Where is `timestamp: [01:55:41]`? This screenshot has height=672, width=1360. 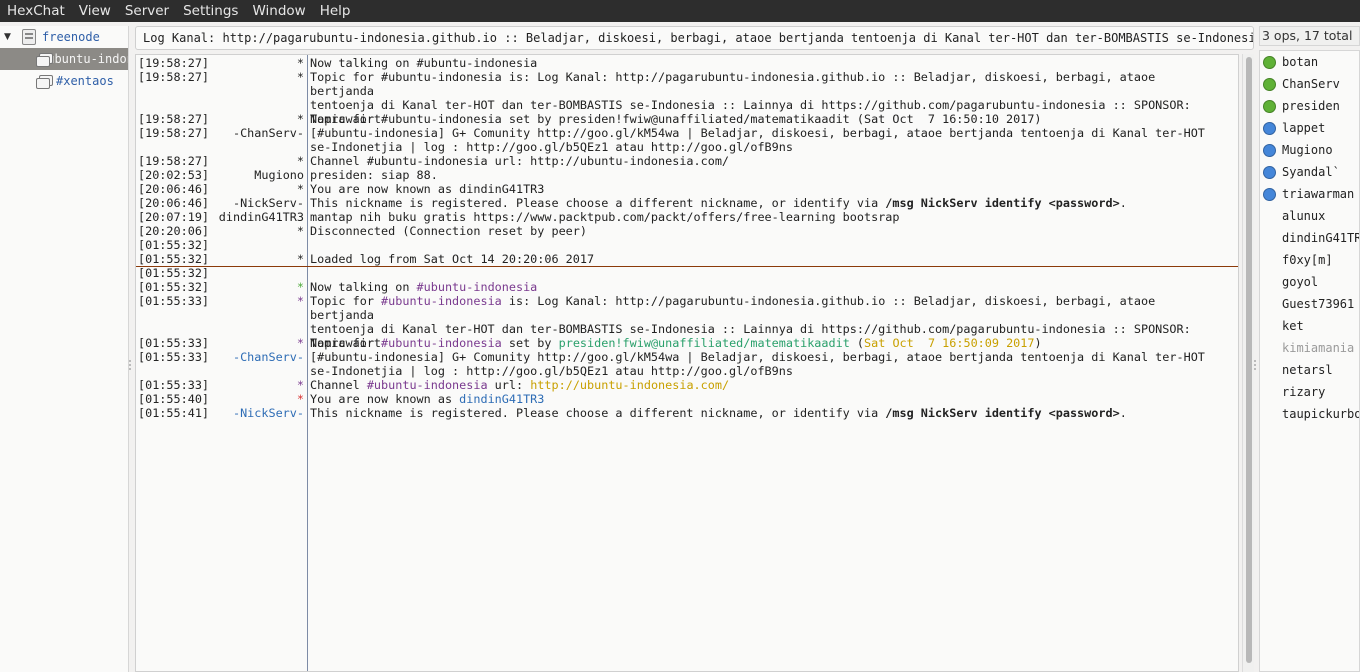 timestamp: [01:55:41] is located at coordinates (174, 413).